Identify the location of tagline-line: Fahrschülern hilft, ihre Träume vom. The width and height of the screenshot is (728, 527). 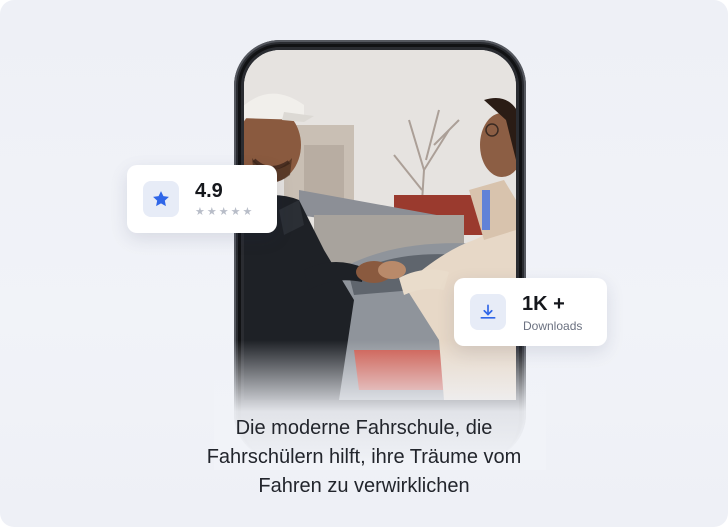
(364, 457).